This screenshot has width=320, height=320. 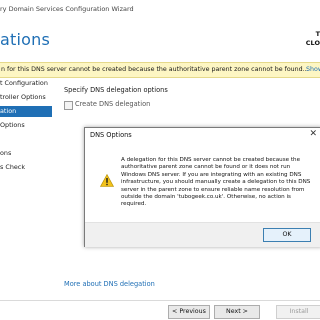 What do you see at coordinates (312, 43) in the screenshot?
I see `target-server-line2: CLO` at bounding box center [312, 43].